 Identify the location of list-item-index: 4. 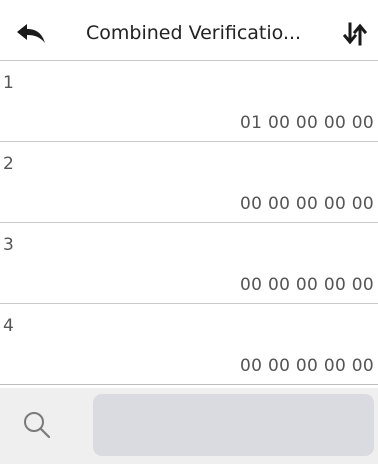
(8, 326).